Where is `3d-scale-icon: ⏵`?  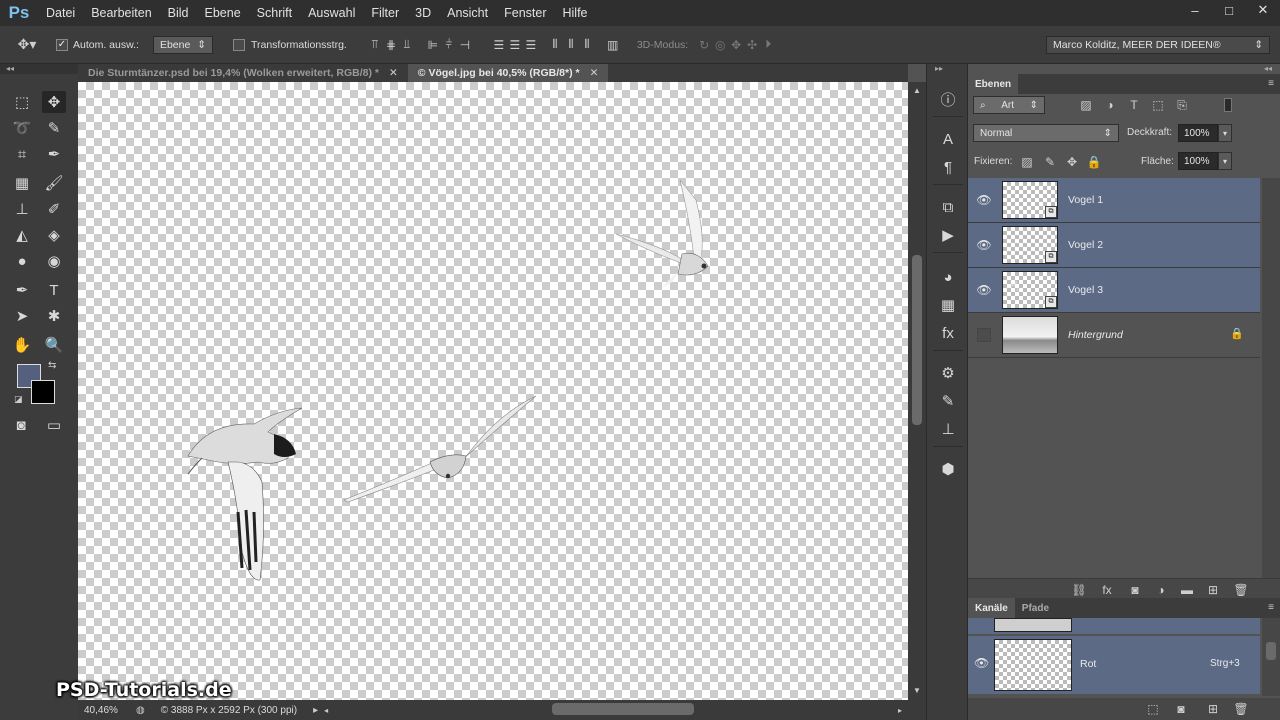 3d-scale-icon: ⏵ is located at coordinates (768, 45).